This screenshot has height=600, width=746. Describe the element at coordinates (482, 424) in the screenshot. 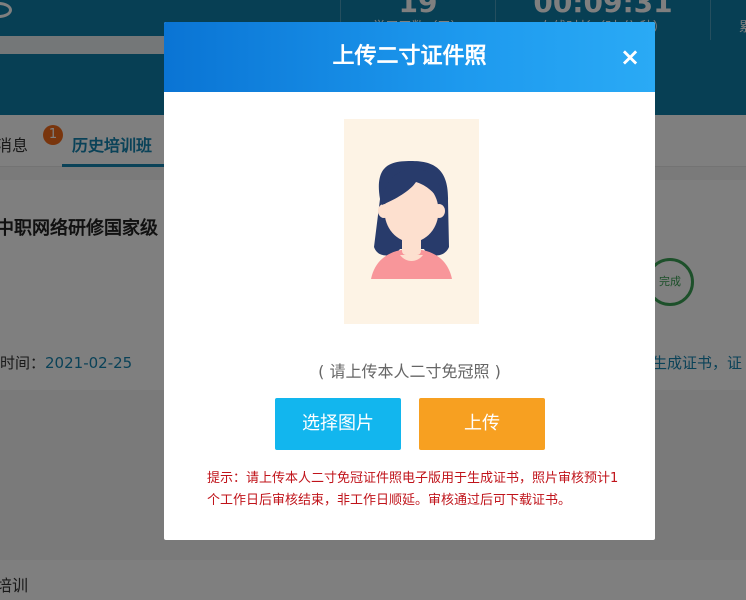

I see `upload-button: 上传` at that location.